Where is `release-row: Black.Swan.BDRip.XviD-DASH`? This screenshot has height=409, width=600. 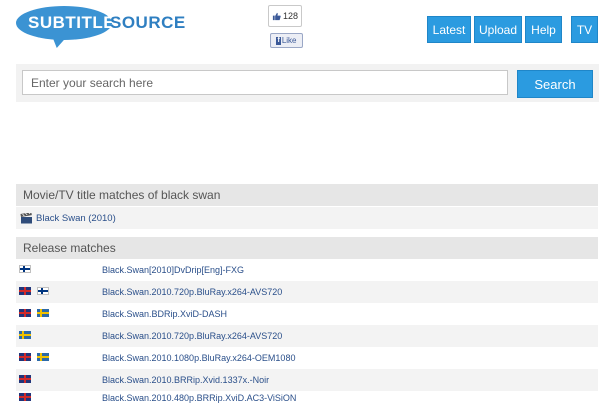 release-row: Black.Swan.BDRip.XviD-DASH is located at coordinates (307, 314).